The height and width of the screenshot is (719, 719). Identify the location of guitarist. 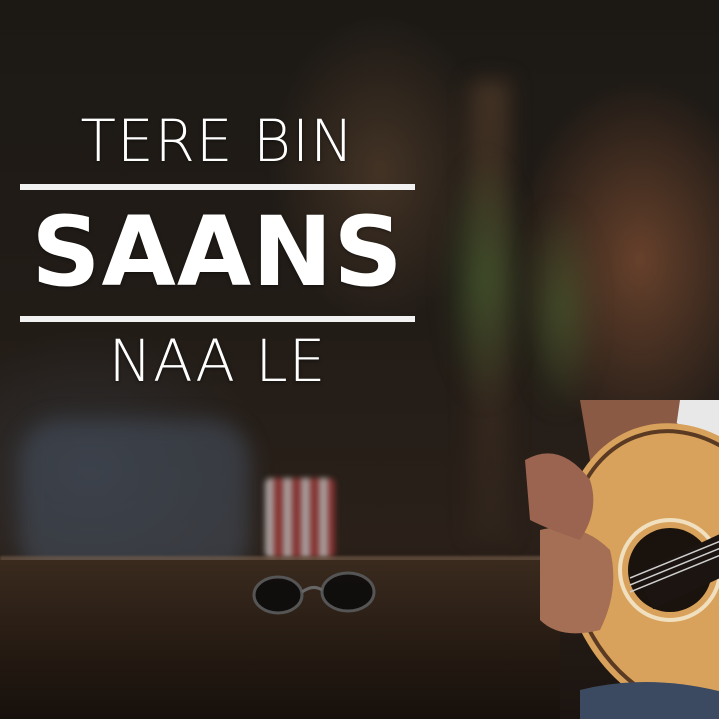
(619, 559).